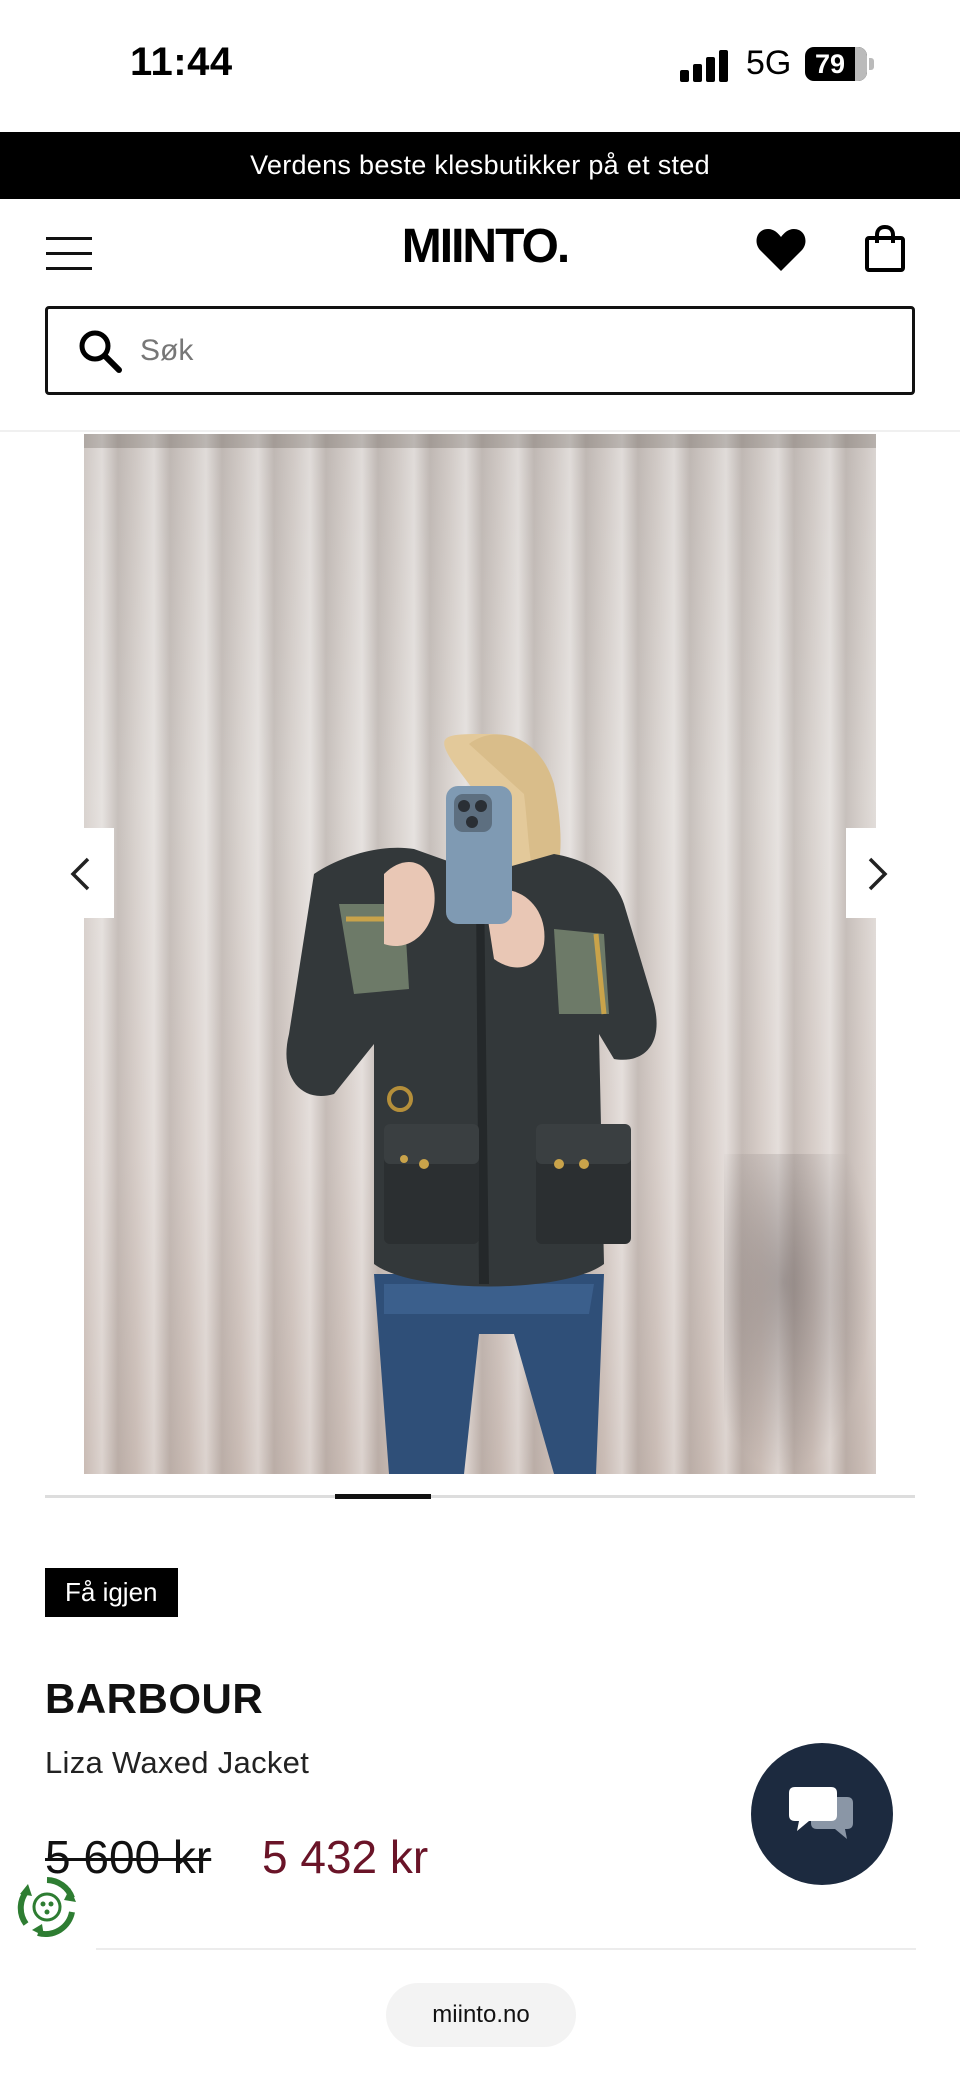 Image resolution: width=960 pixels, height=2081 pixels. I want to click on wall-shadow, so click(799, 1314).